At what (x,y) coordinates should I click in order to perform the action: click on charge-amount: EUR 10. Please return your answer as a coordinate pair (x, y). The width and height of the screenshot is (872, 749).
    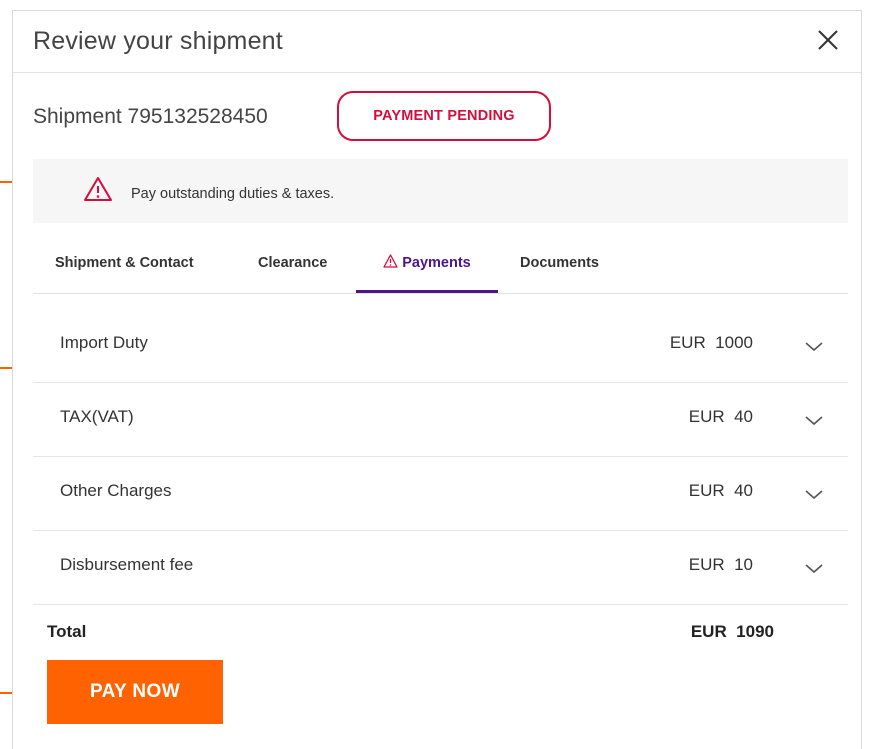
    Looking at the image, I should click on (720, 564).